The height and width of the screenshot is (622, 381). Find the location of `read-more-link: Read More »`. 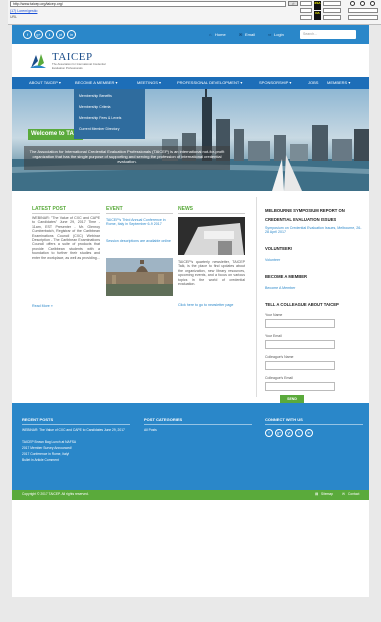

read-more-link: Read More » is located at coordinates (42, 306).